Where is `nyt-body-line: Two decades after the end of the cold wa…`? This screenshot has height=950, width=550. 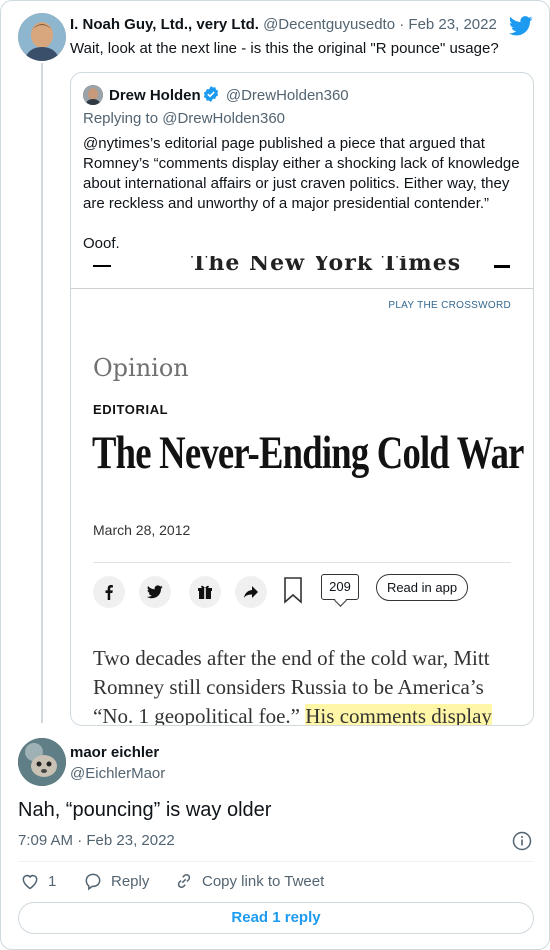
nyt-body-line: Two decades after the end of the cold wa… is located at coordinates (291, 658).